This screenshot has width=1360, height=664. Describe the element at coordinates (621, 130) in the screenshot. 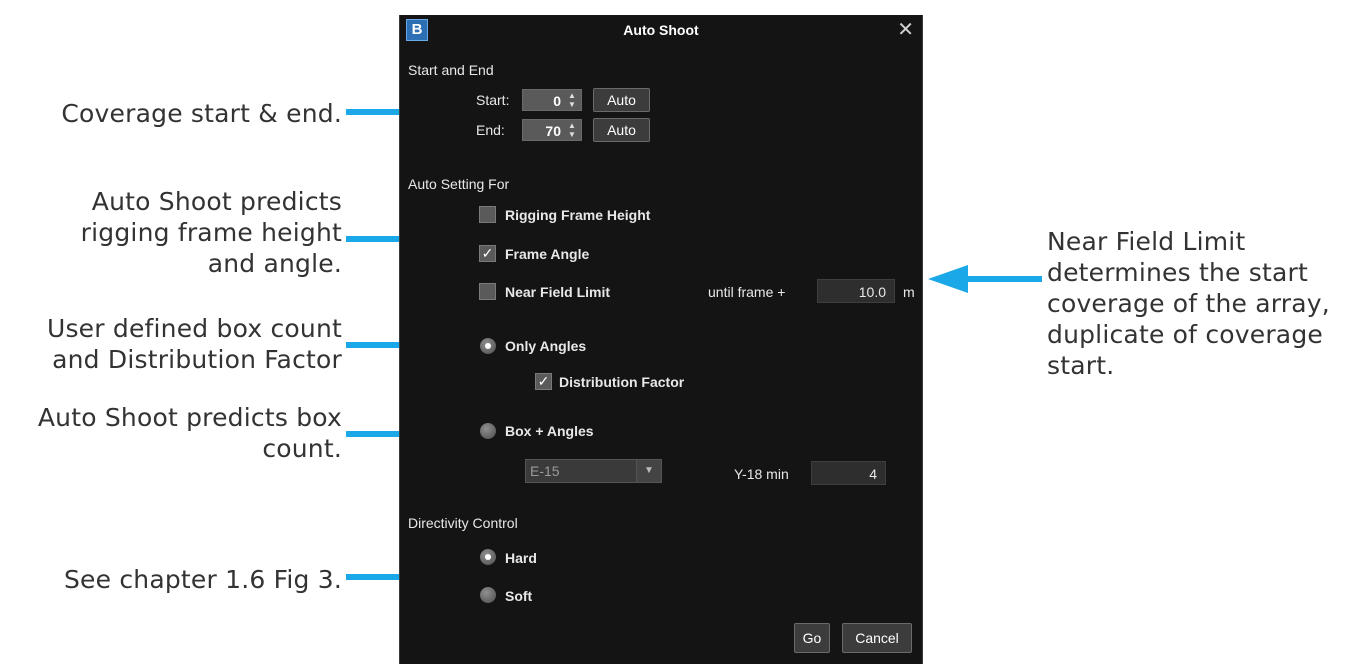

I see `end-auto-button: Auto` at that location.